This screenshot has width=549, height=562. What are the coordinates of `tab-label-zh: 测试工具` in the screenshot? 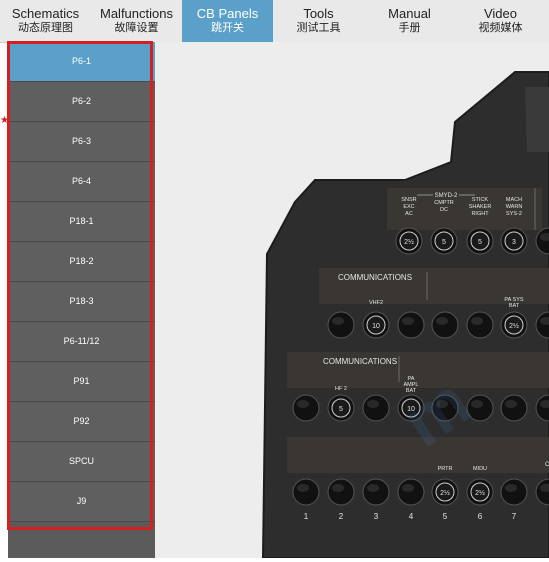 It's located at (318, 28).